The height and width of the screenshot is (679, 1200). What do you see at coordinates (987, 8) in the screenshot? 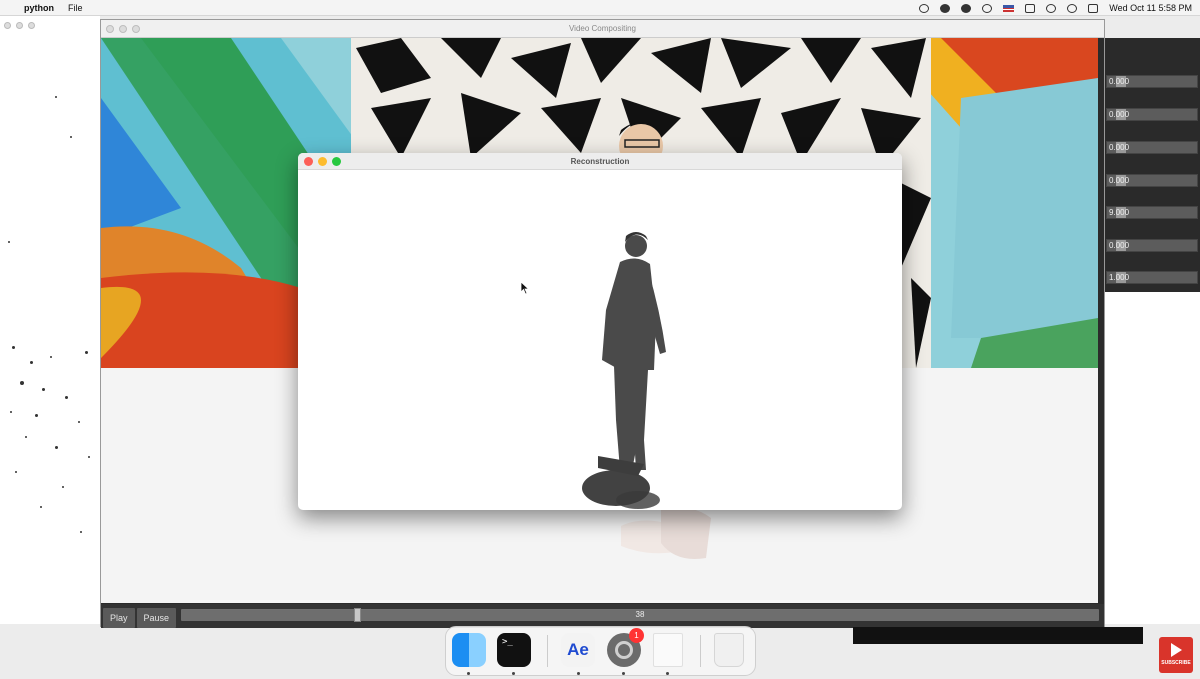
I see `globe-icon` at bounding box center [987, 8].